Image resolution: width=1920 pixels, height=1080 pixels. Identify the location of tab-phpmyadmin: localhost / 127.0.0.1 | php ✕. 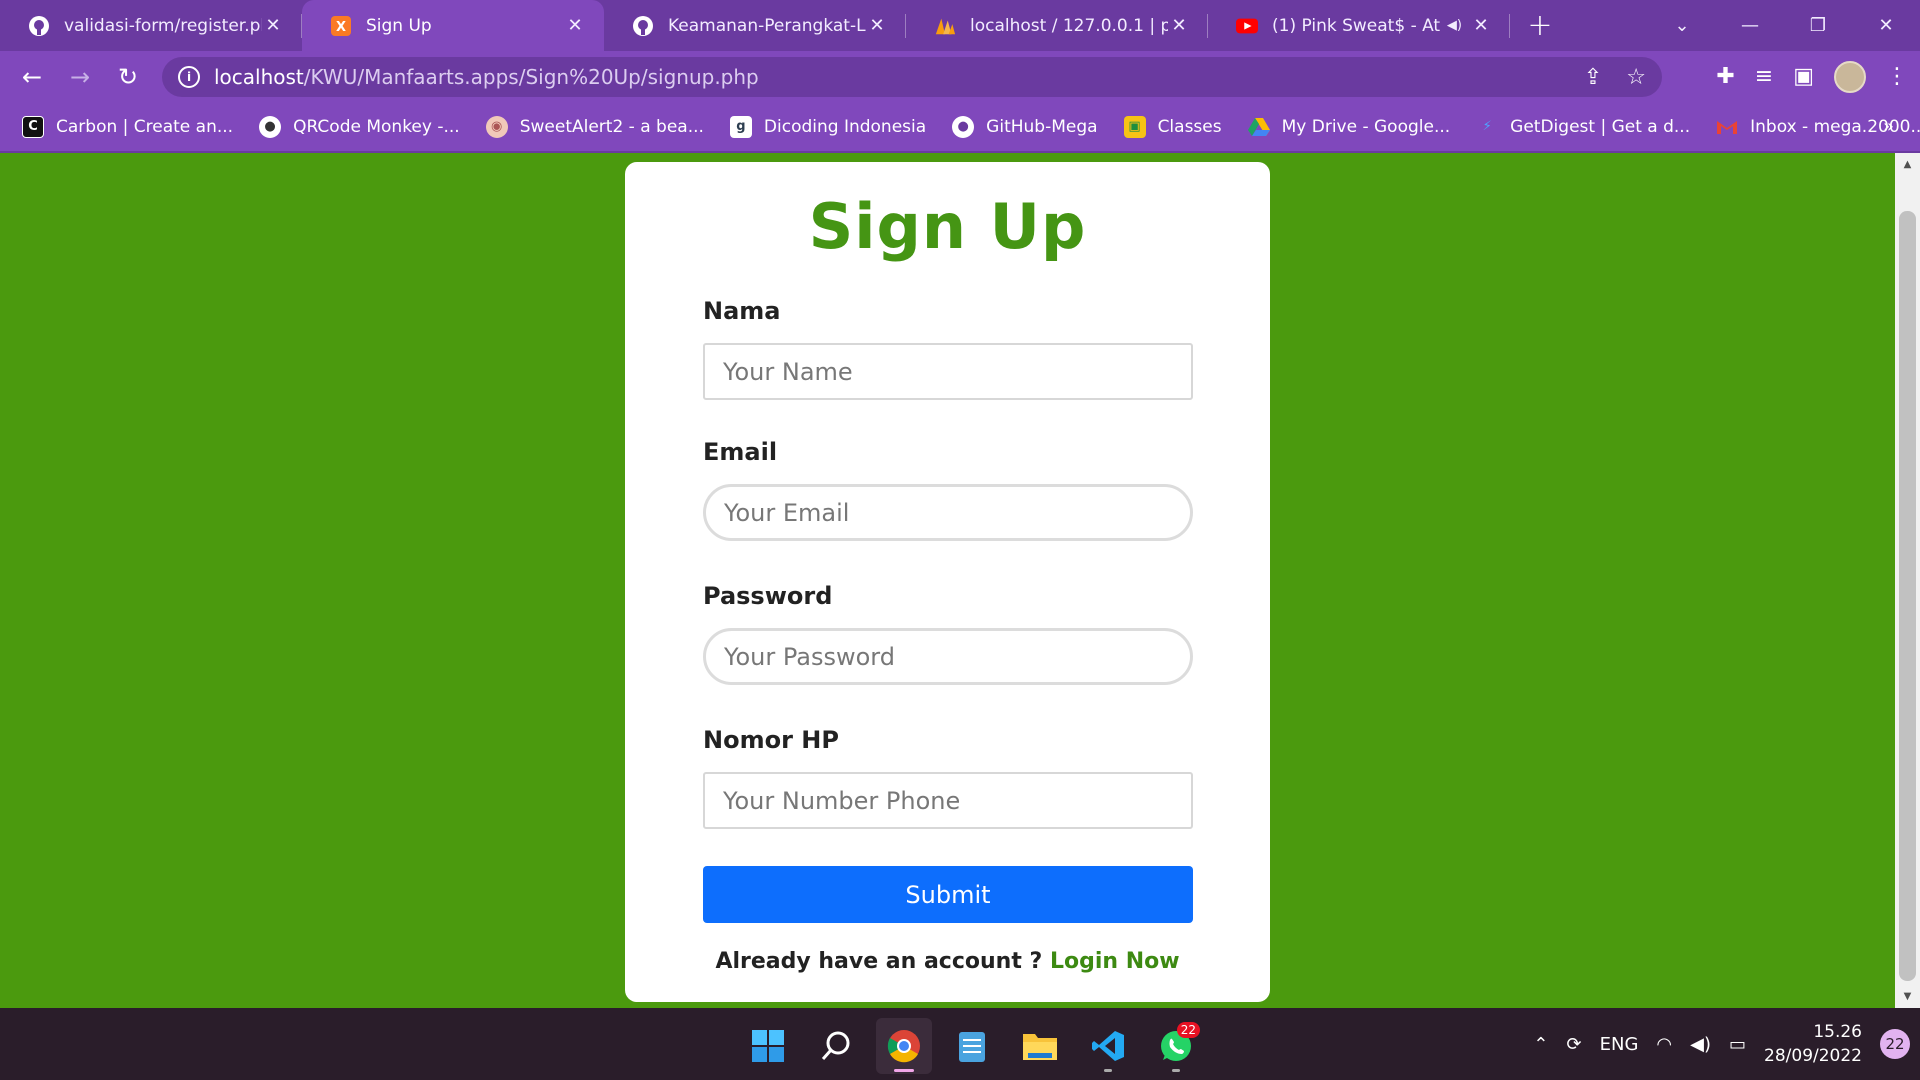
(1057, 25).